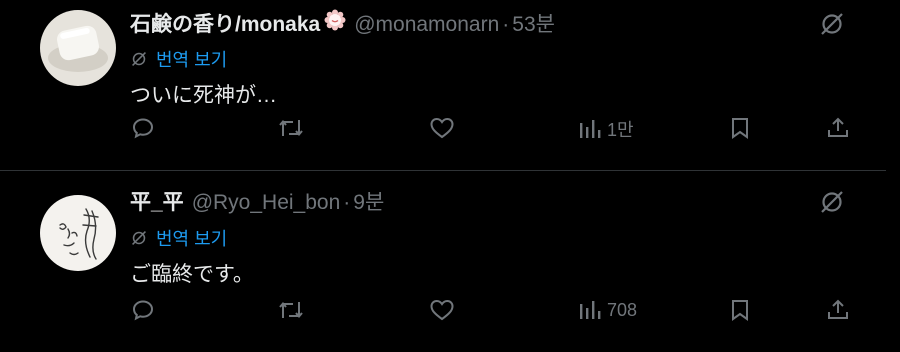  Describe the element at coordinates (368, 201) in the screenshot. I see `timestamp: 9분` at that location.